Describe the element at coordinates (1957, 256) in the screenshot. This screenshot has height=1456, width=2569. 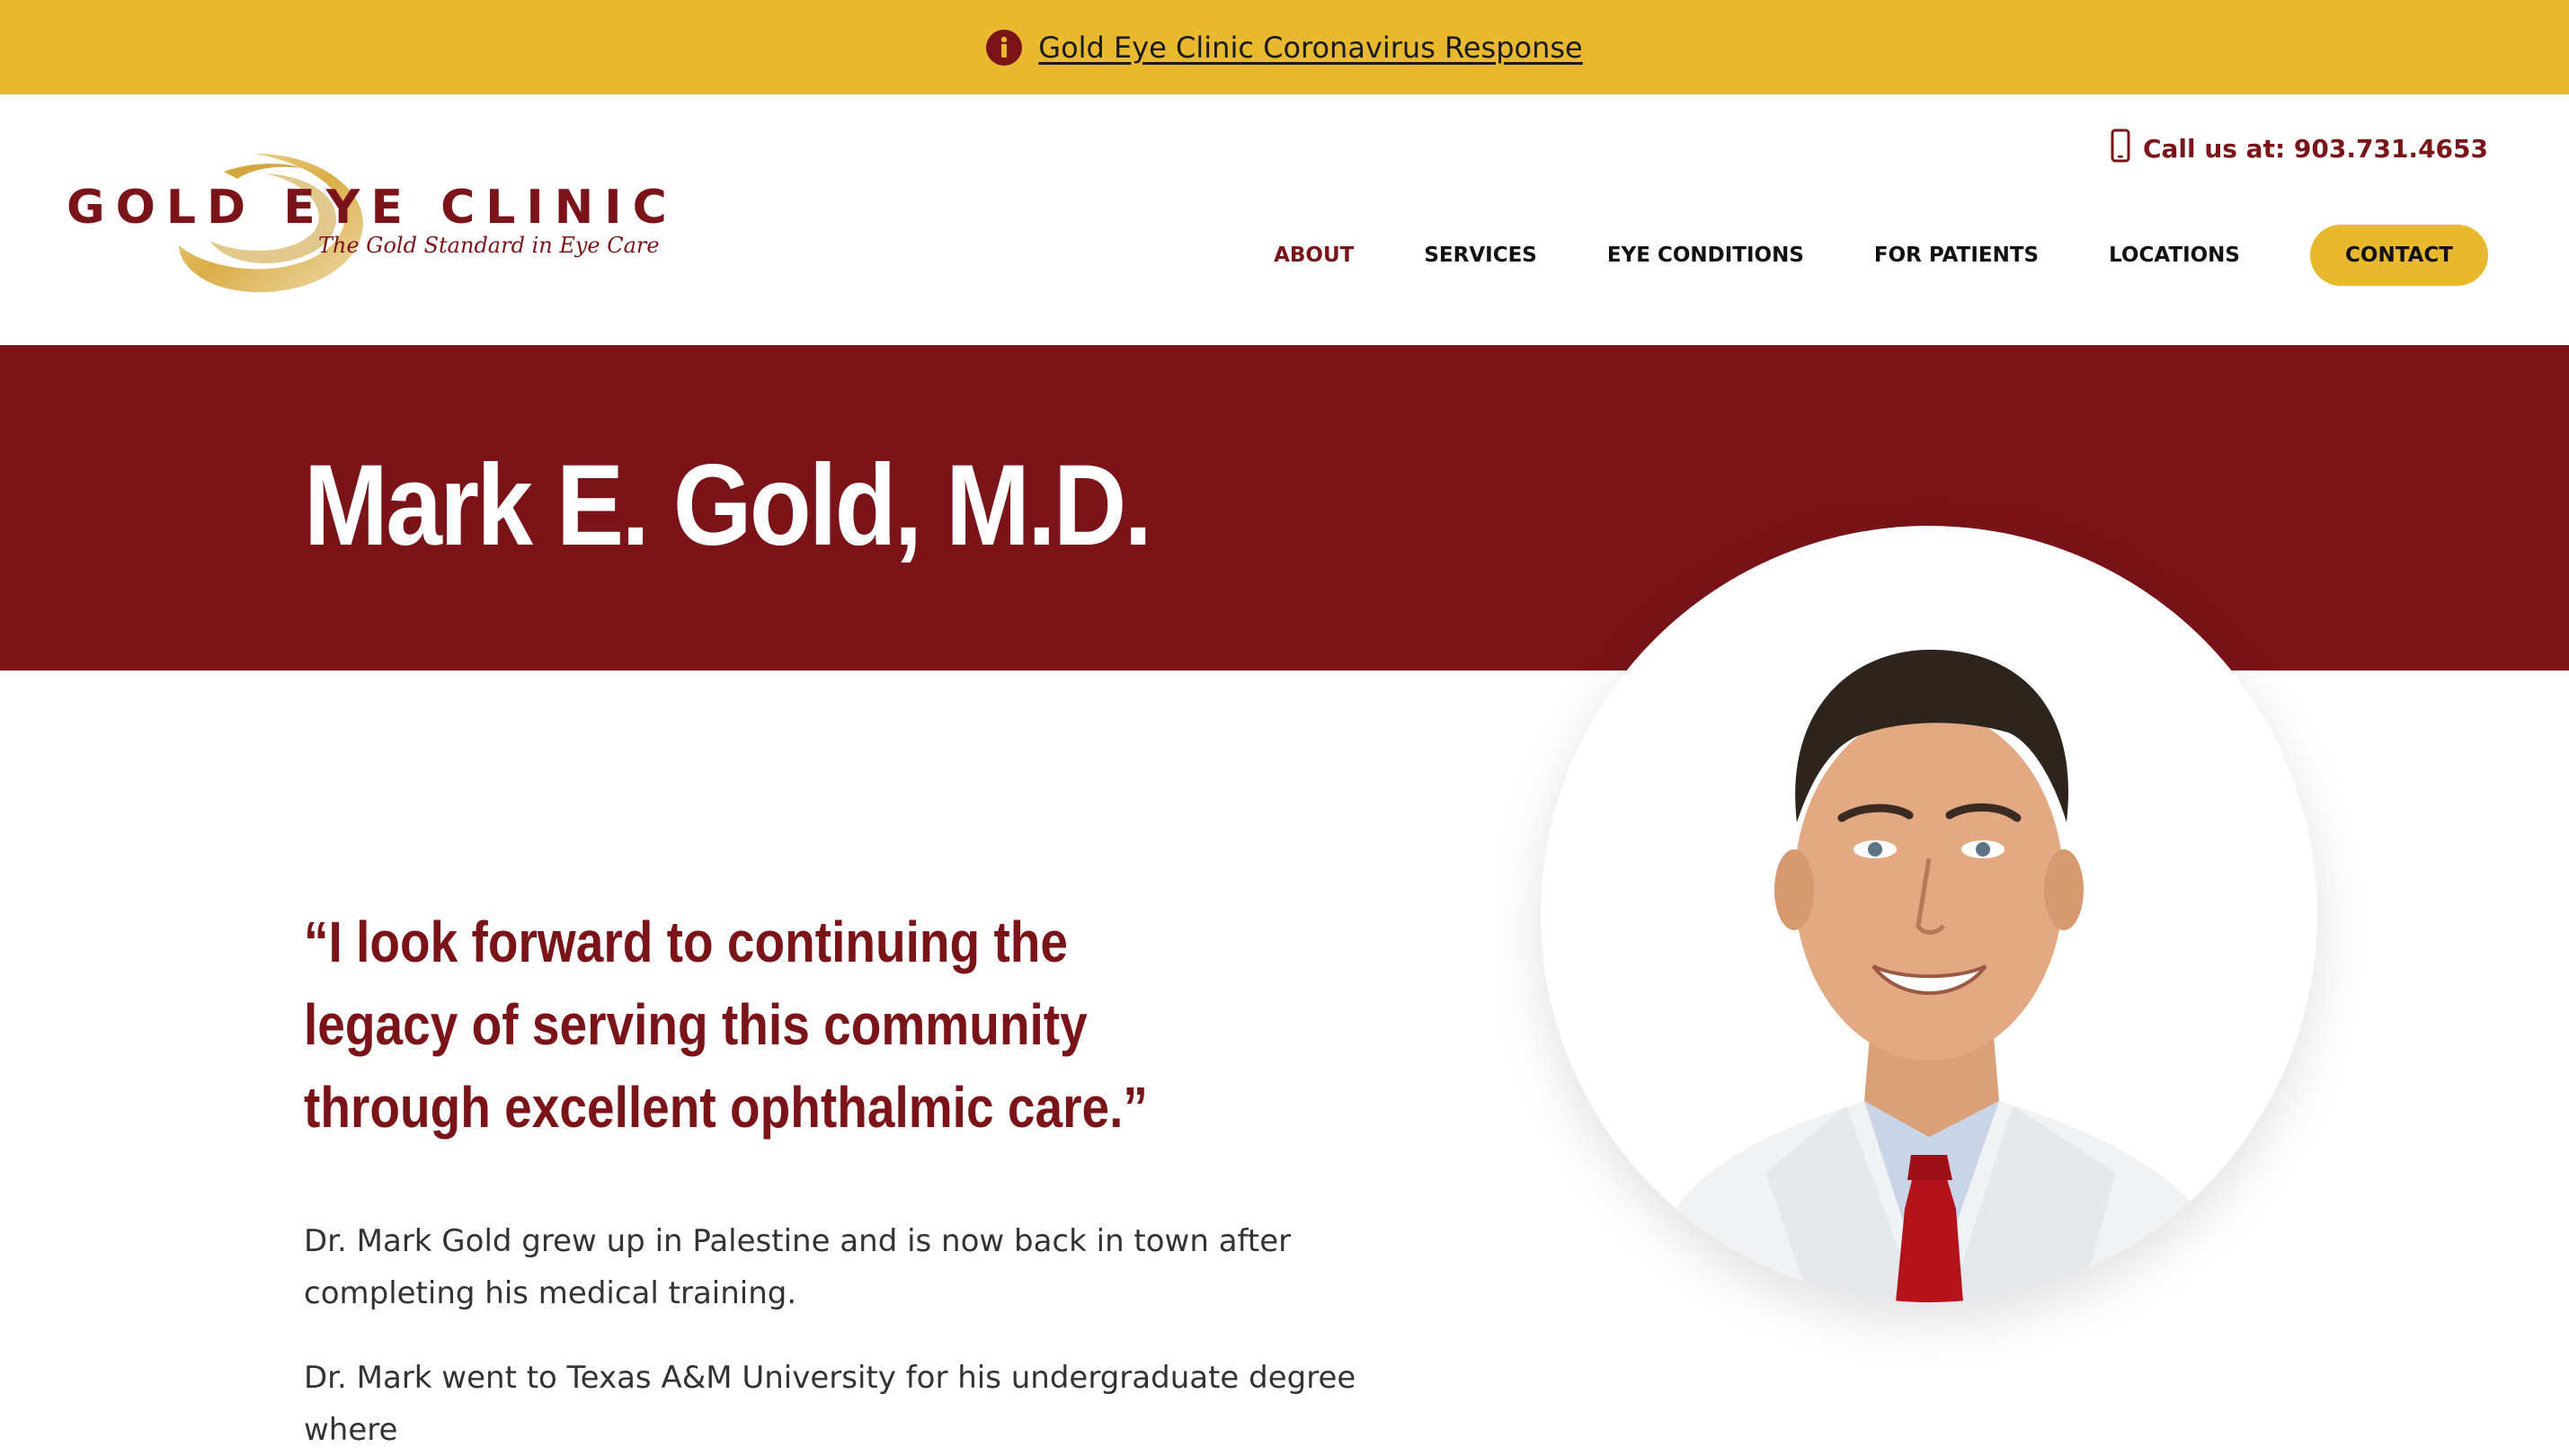
I see `nav-item-for-patients: FOR PATIENTS` at that location.